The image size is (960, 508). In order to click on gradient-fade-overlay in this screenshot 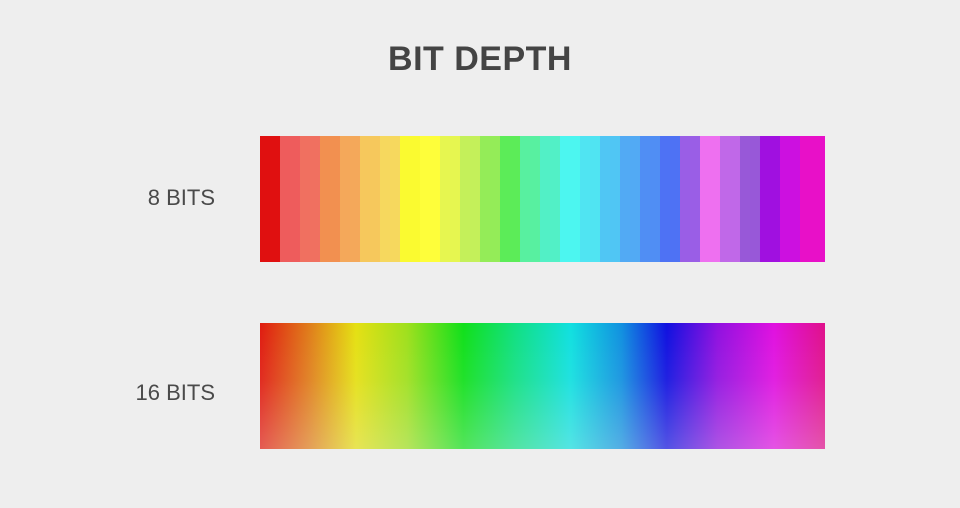, I will do `click(542, 386)`.